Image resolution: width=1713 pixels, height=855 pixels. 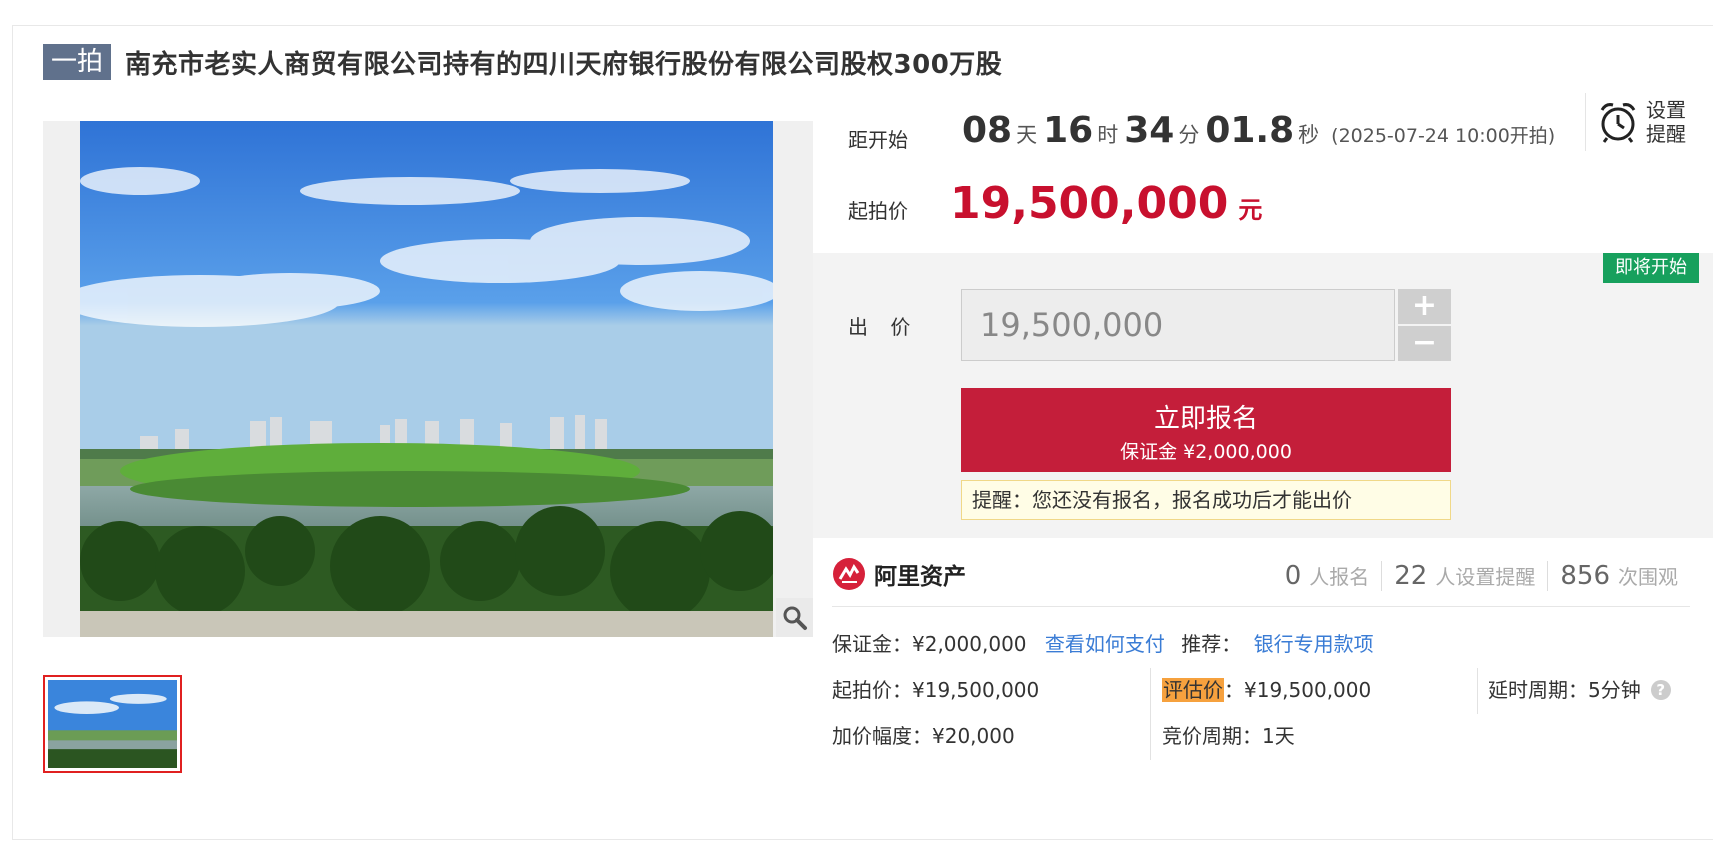 I want to click on detail-label: 起拍价：, so click(x=872, y=690).